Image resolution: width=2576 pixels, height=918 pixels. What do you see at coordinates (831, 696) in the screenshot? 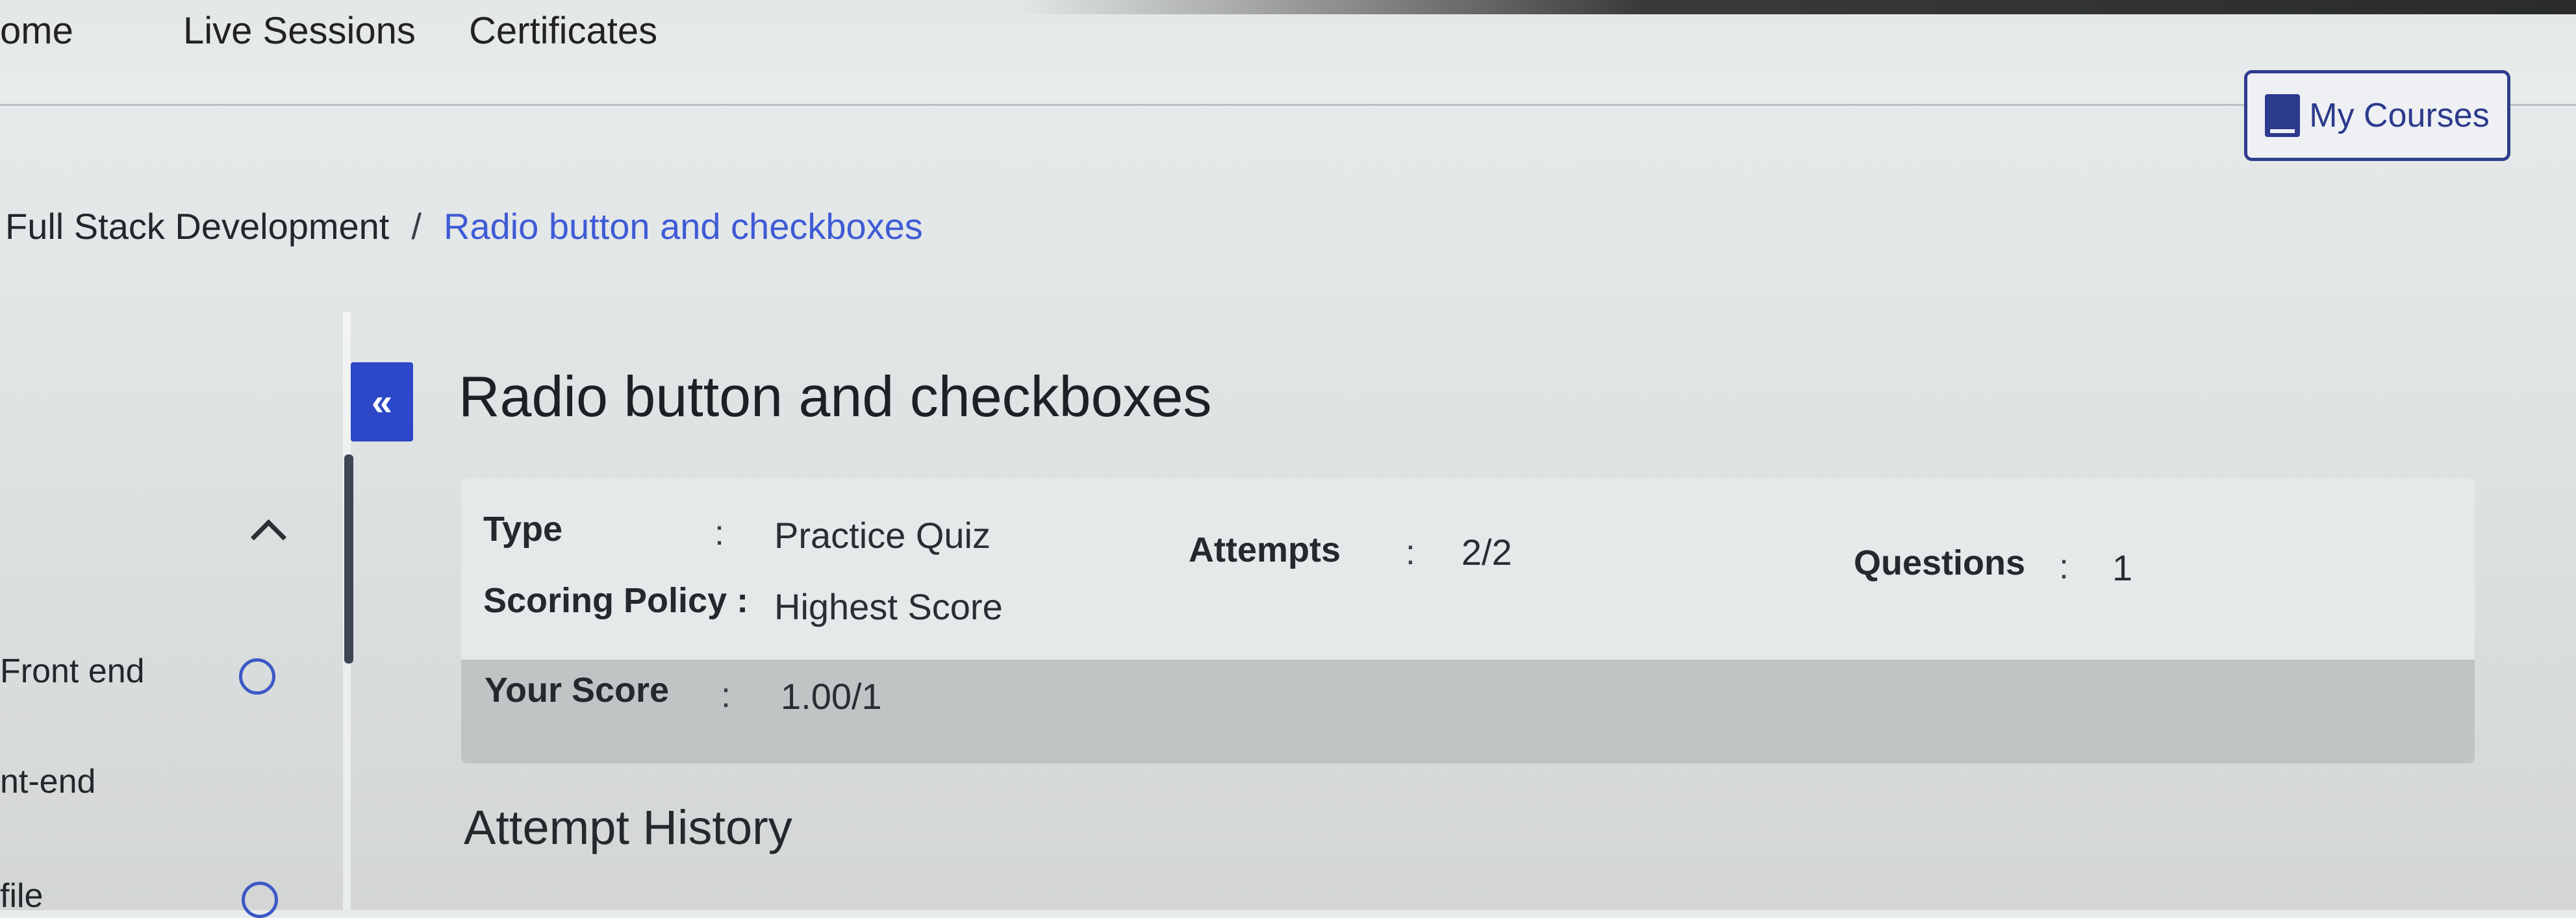
I see `your-score-value: 1.00/1` at bounding box center [831, 696].